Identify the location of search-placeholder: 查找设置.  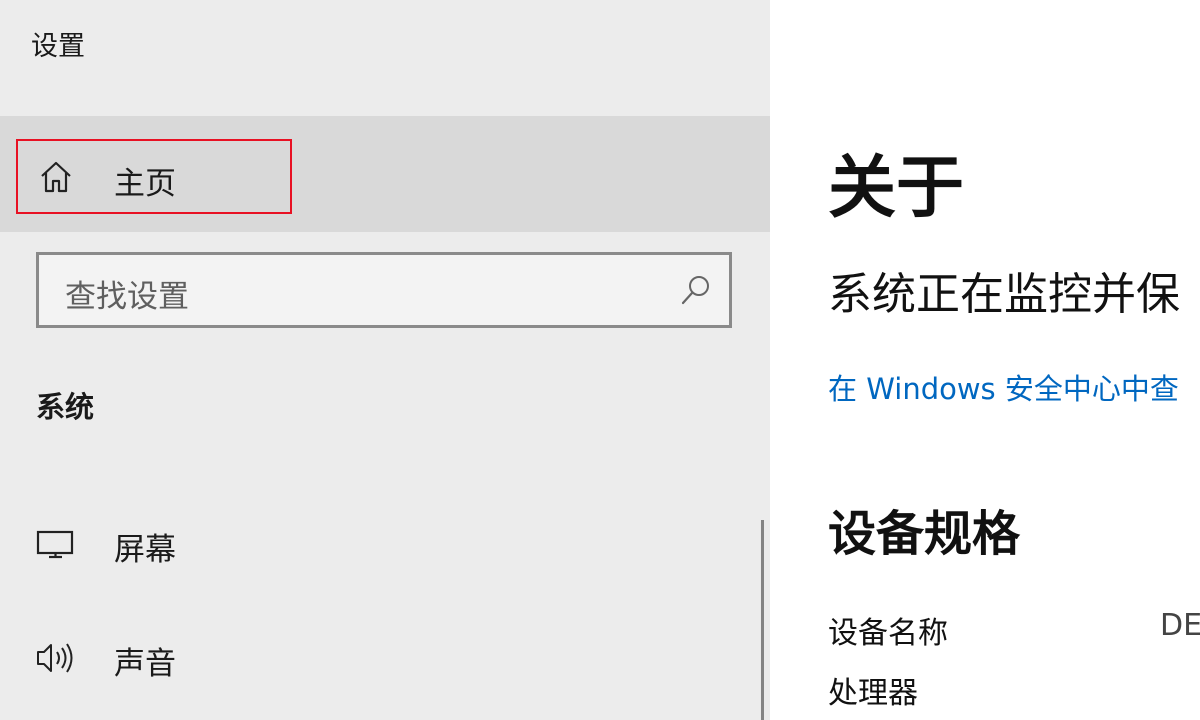
(127, 297).